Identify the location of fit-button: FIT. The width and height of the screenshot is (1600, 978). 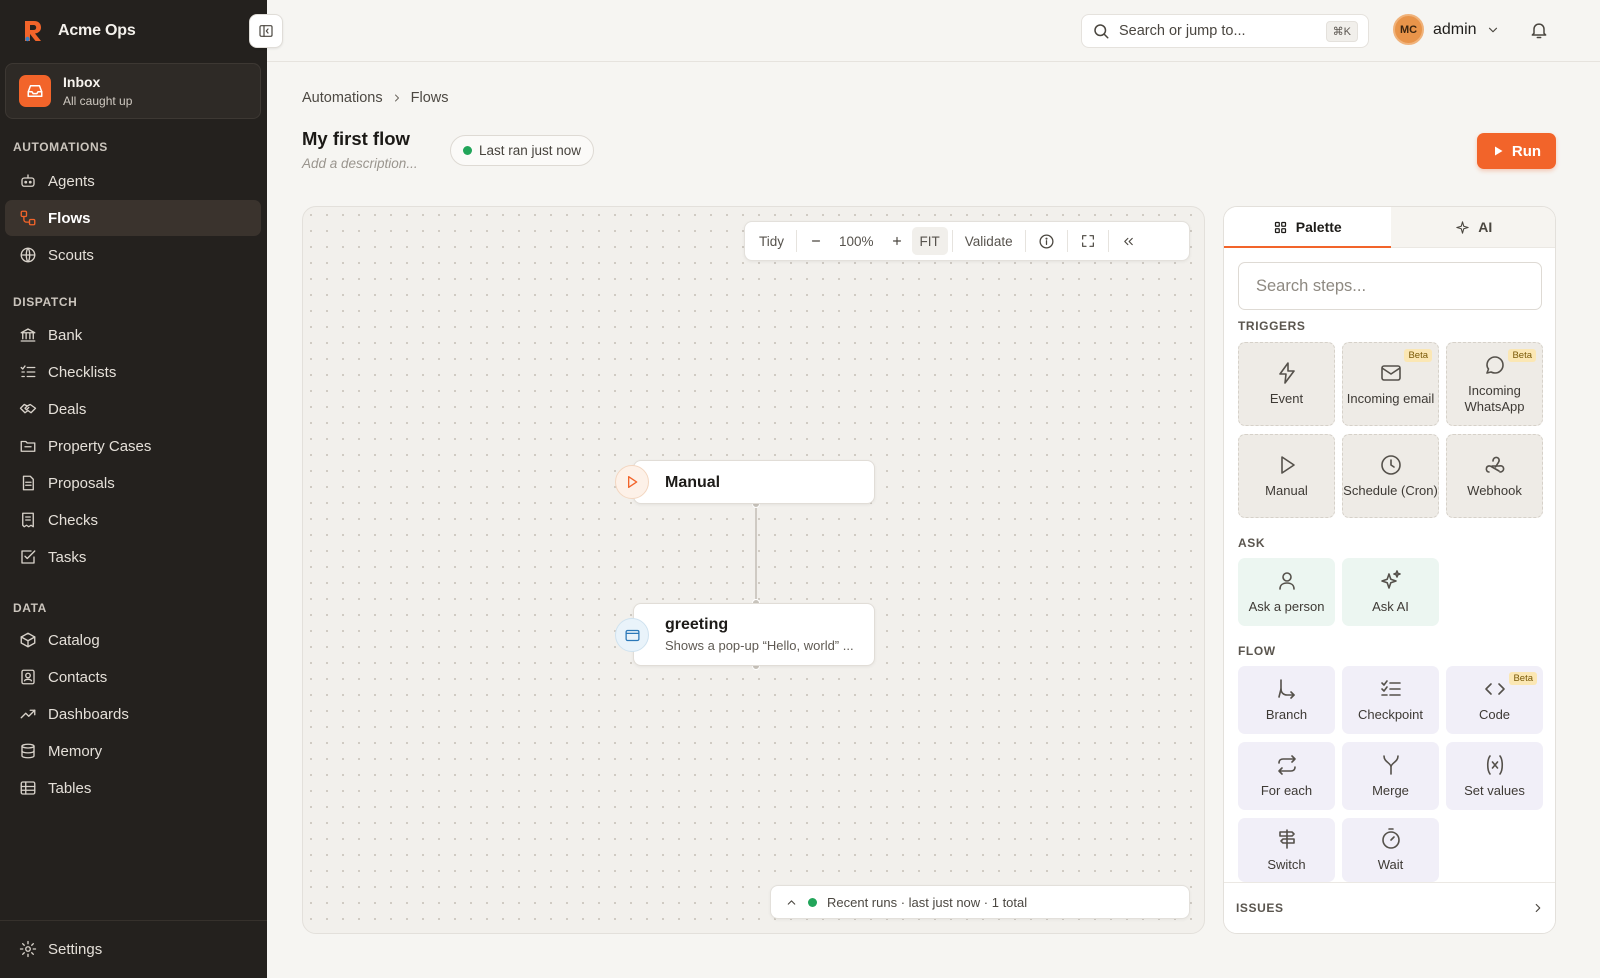
(929, 241).